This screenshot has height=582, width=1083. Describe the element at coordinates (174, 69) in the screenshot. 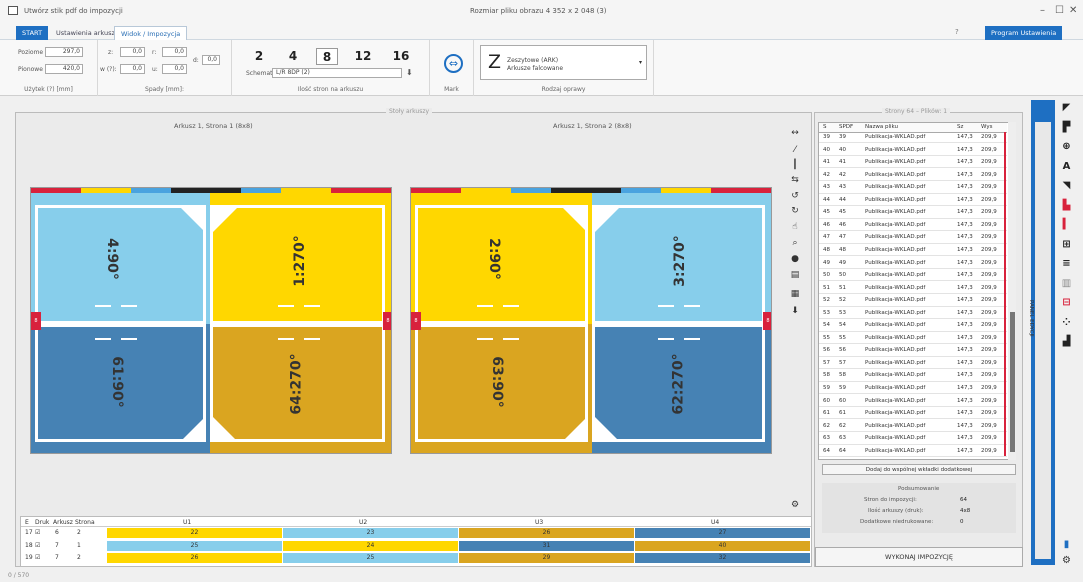

I see `bleed-u-input: 0,0` at that location.